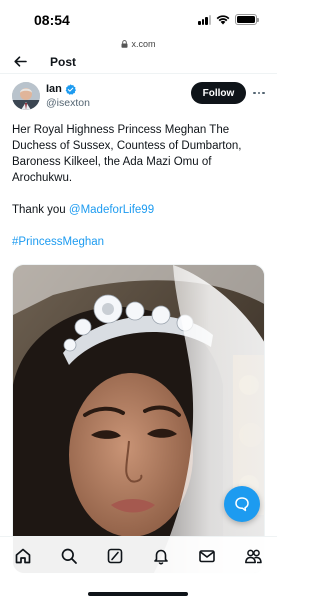 The width and height of the screenshot is (320, 600). I want to click on tab-home, so click(23, 556).